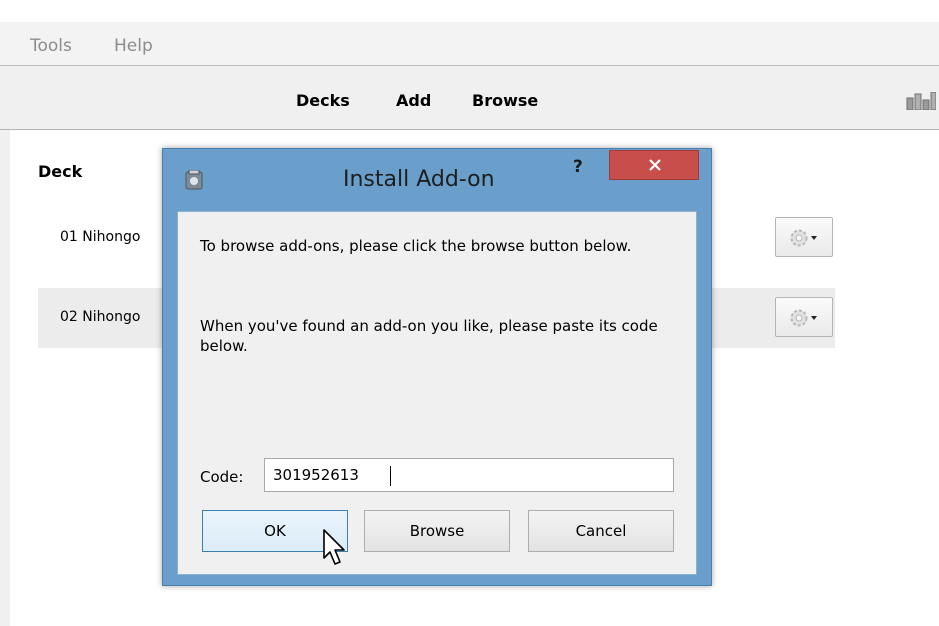 Image resolution: width=939 pixels, height=626 pixels. What do you see at coordinates (419, 179) in the screenshot?
I see `dialog-title: Install Add-on` at bounding box center [419, 179].